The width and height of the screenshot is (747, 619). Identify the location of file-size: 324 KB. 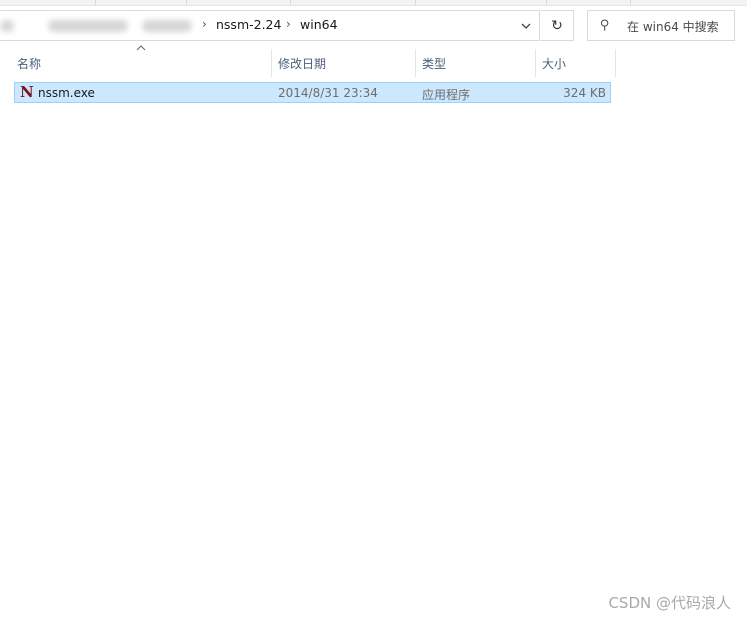
(584, 93).